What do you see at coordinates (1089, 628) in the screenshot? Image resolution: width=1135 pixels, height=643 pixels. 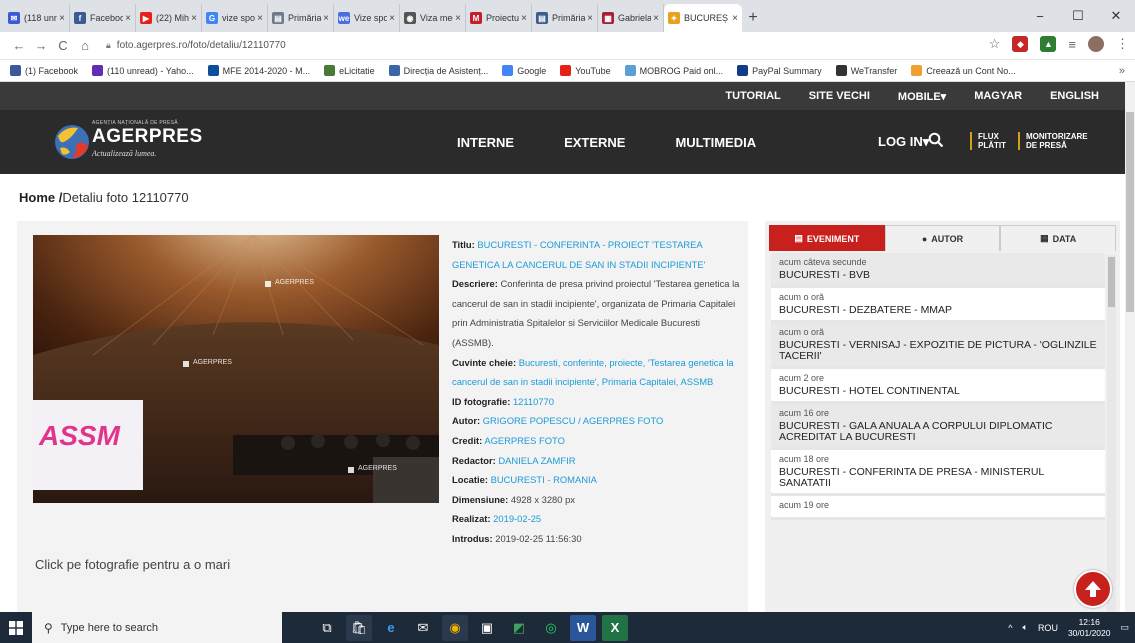 I see `clock: 12:16 30/01/2020` at bounding box center [1089, 628].